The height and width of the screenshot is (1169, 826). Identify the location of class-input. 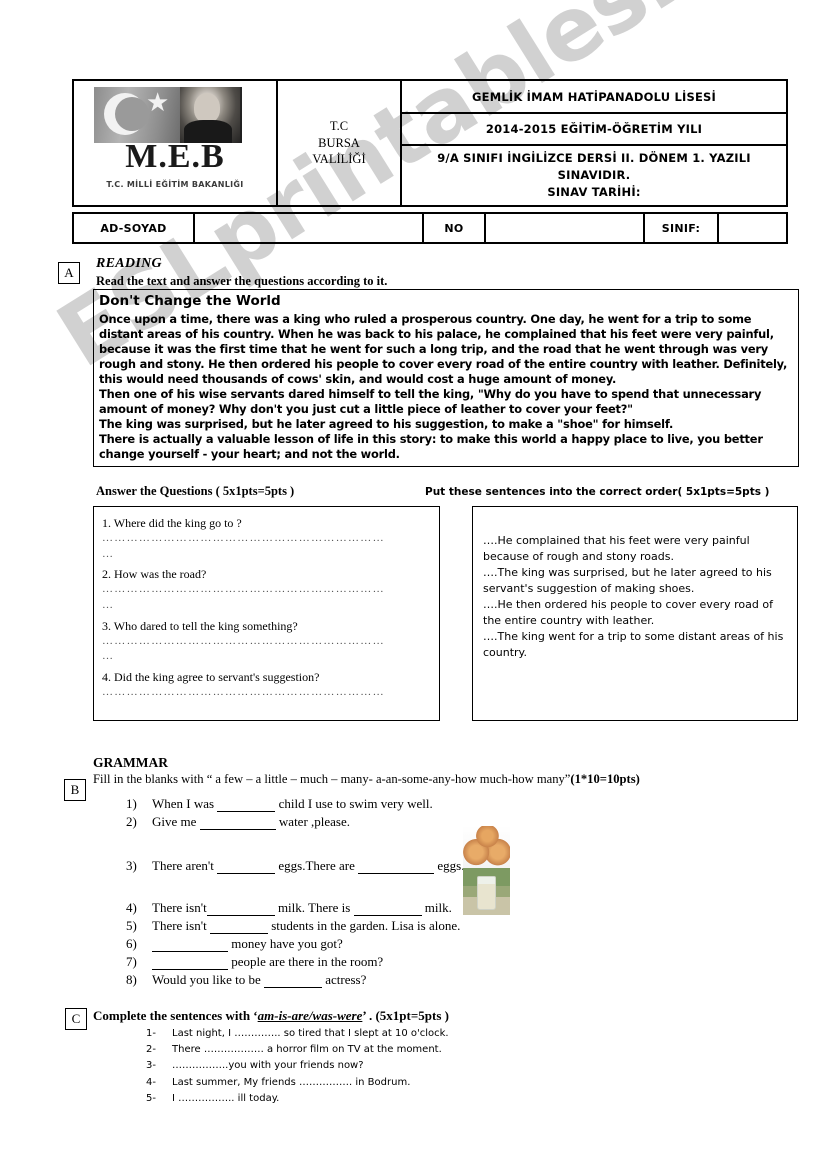
(752, 228).